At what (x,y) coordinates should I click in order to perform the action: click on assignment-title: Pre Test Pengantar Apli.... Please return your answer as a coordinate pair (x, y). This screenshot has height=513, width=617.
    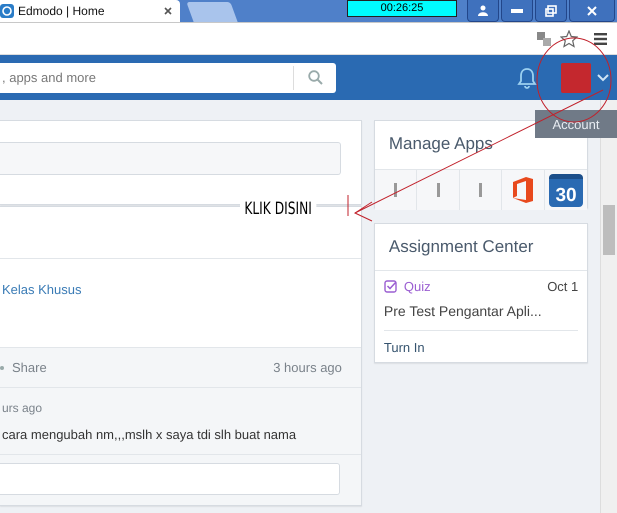
    Looking at the image, I should click on (481, 317).